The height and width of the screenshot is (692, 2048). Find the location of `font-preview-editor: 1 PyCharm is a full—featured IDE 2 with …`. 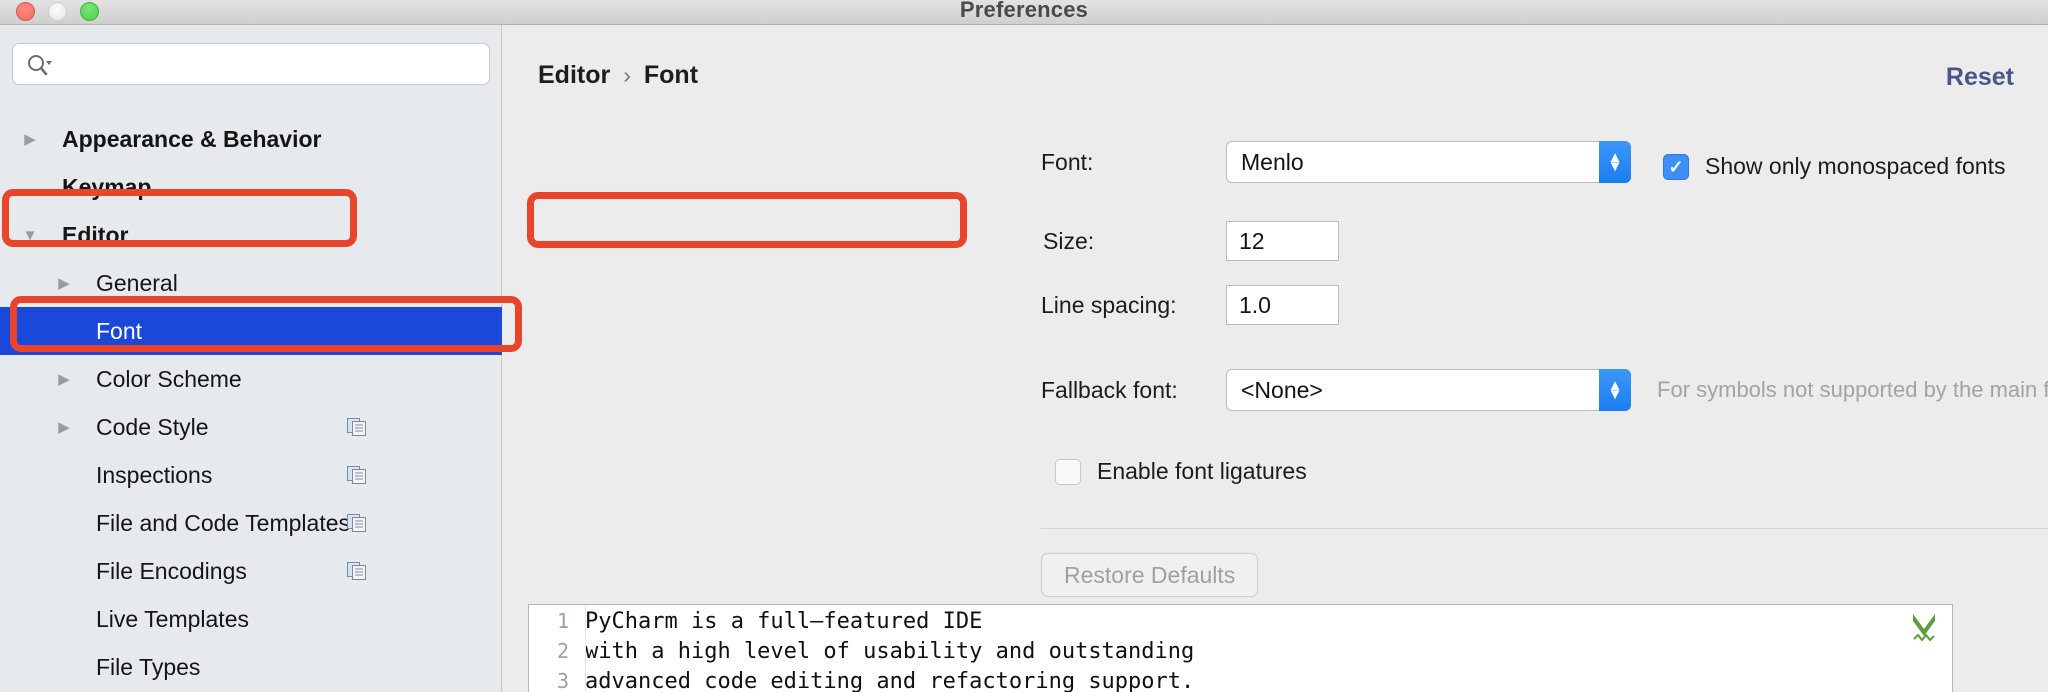

font-preview-editor: 1 PyCharm is a full—featured IDE 2 with … is located at coordinates (1240, 648).